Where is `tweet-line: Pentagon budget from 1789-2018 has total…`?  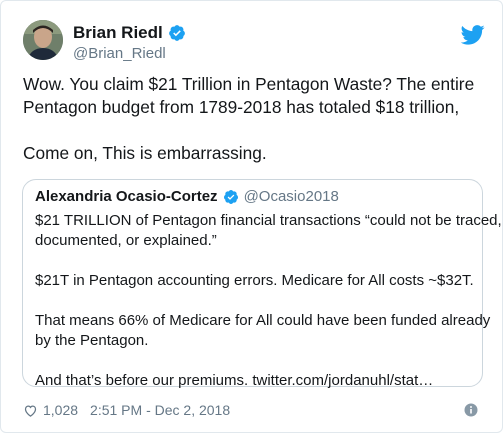 tweet-line: Pentagon budget from 1789-2018 has total… is located at coordinates (241, 107).